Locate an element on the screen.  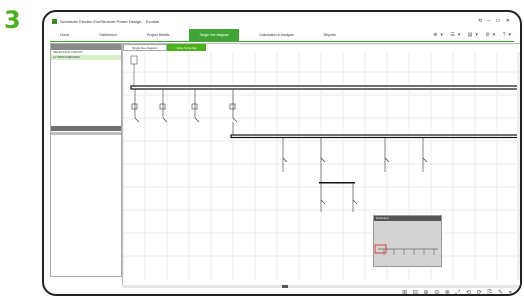
overview-preview is located at coordinates (407, 243).